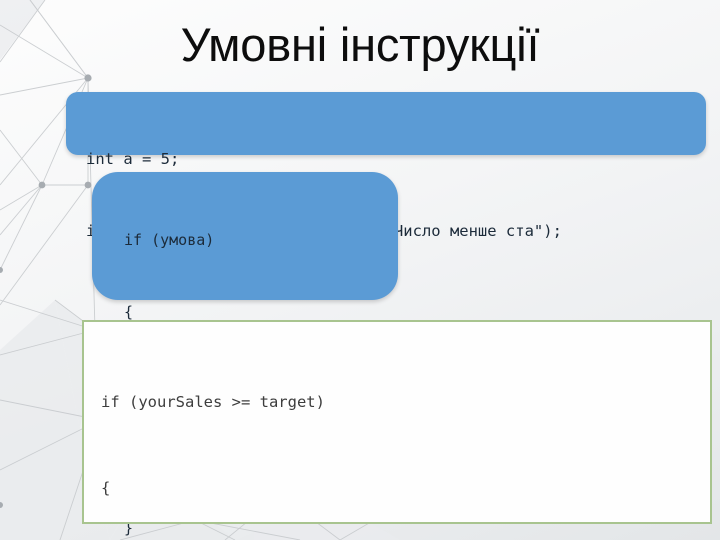  What do you see at coordinates (360, 44) in the screenshot?
I see `page-title: Умовні інструкції` at bounding box center [360, 44].